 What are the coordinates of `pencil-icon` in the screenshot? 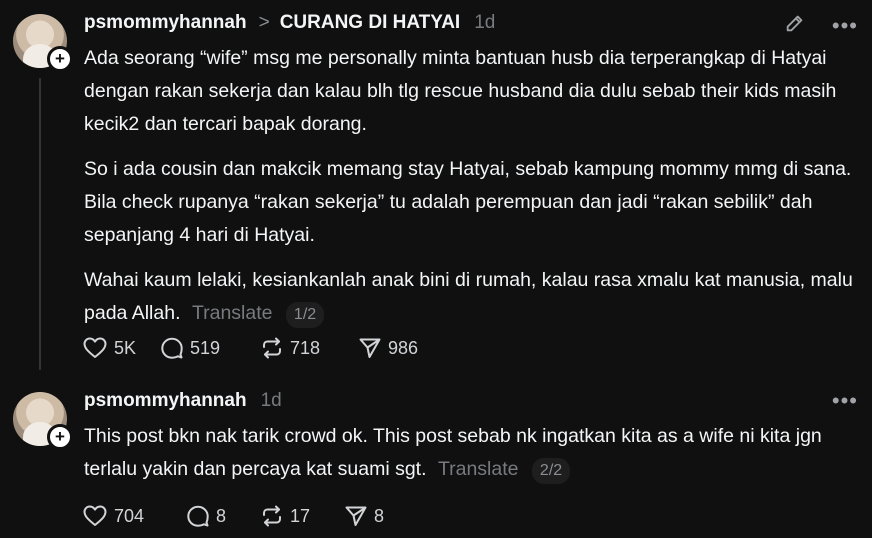 It's located at (795, 25).